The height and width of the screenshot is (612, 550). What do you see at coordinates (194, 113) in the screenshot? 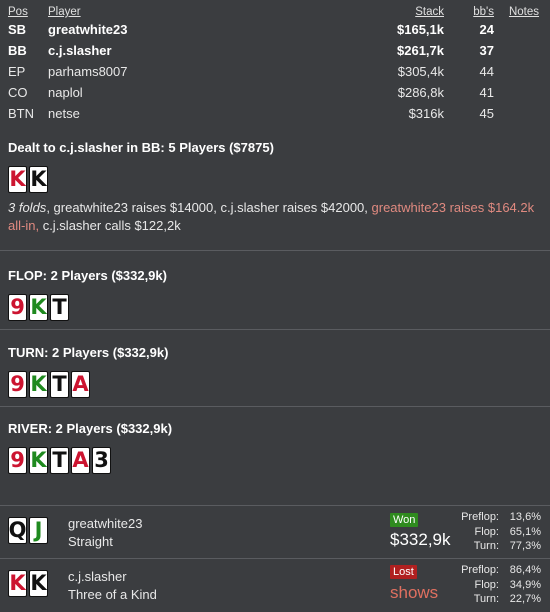
I see `player-name: netse` at bounding box center [194, 113].